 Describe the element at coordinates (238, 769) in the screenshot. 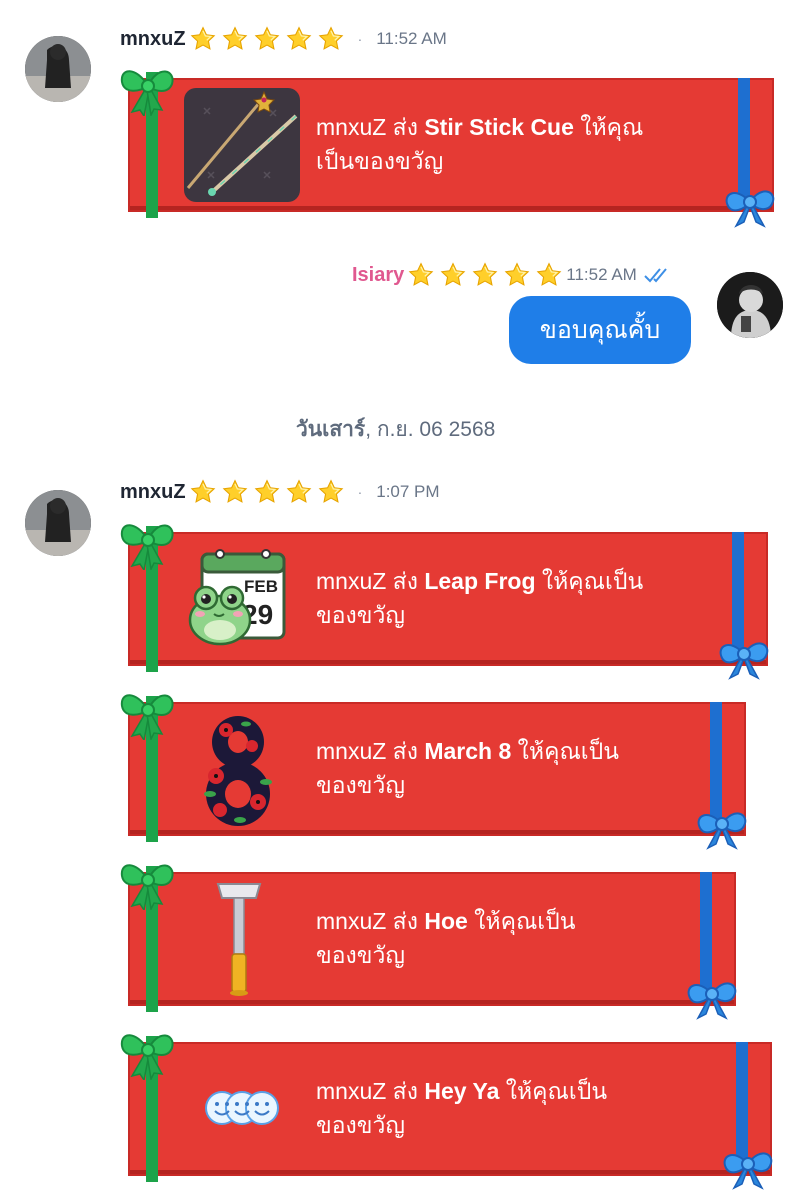

I see `flower-eight-icon` at that location.